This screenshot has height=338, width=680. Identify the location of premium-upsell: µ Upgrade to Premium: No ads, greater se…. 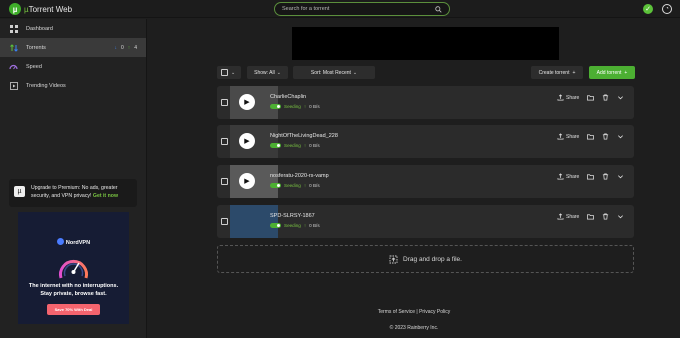
(73, 193).